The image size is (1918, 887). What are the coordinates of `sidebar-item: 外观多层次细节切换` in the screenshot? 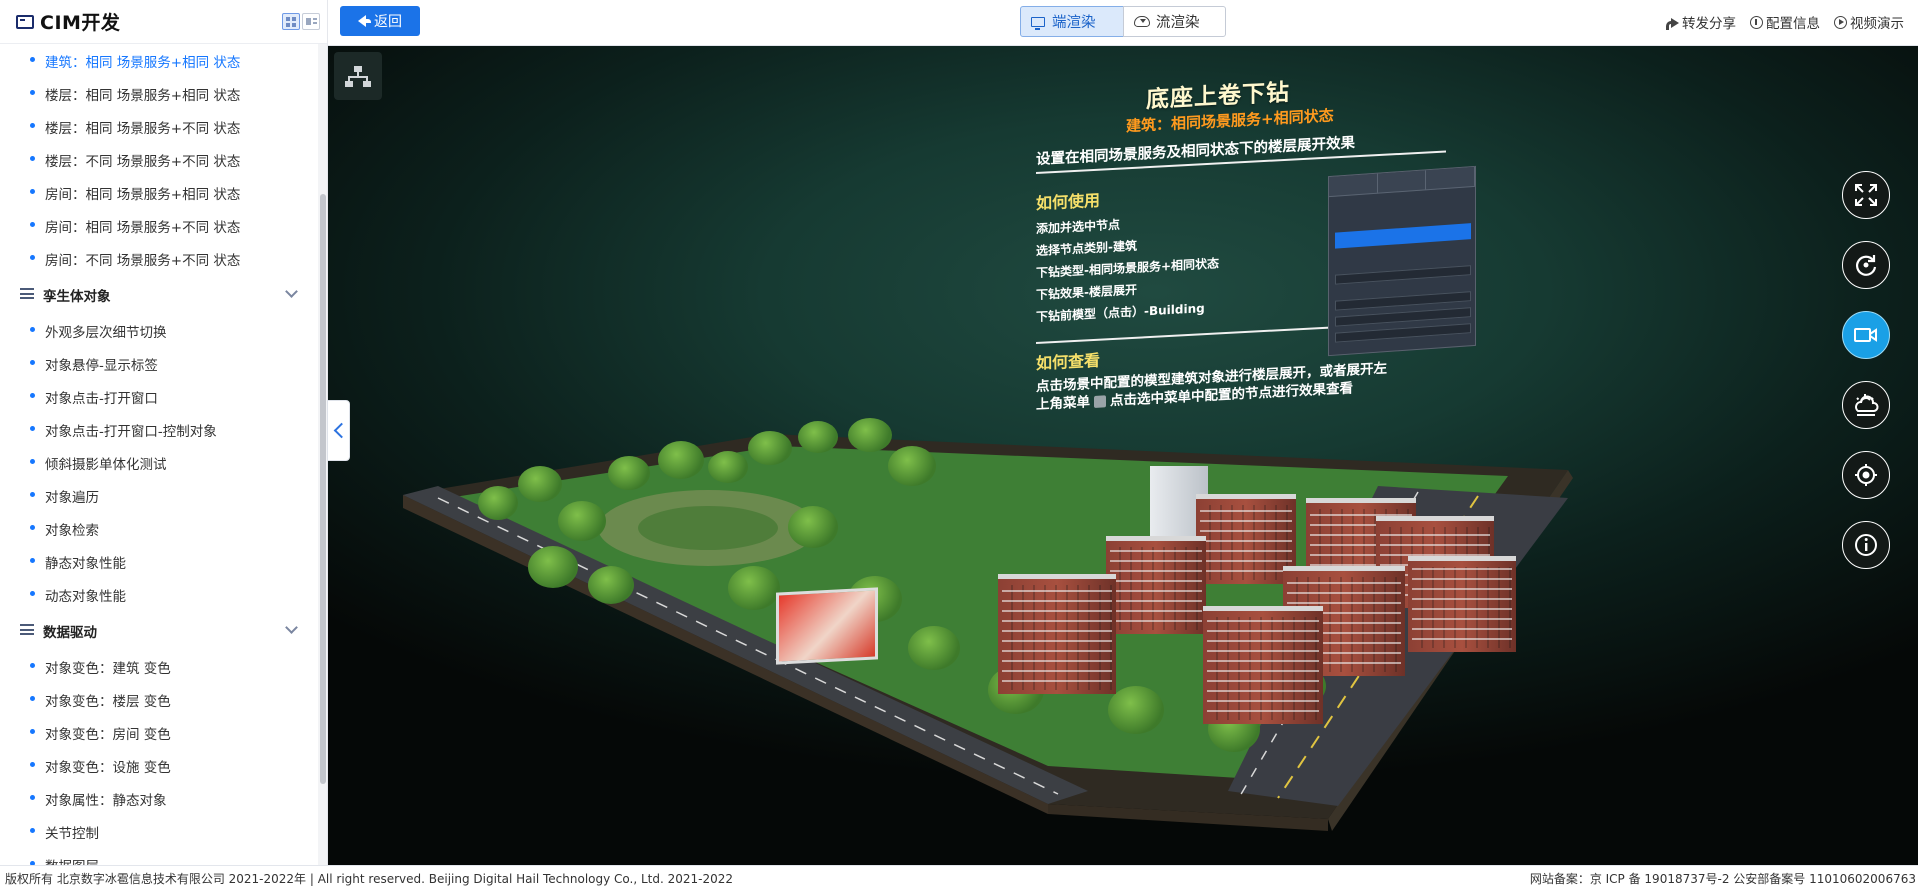 It's located at (159, 330).